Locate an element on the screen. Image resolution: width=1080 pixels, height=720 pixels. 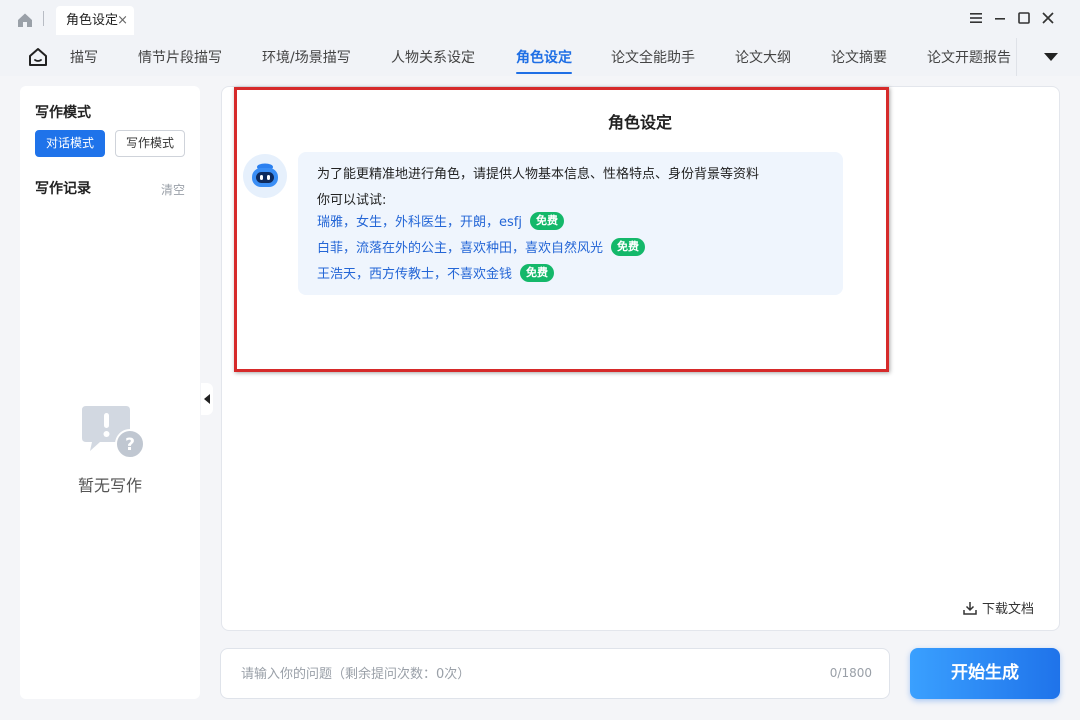
clear-records-link: 清空 is located at coordinates (173, 189).